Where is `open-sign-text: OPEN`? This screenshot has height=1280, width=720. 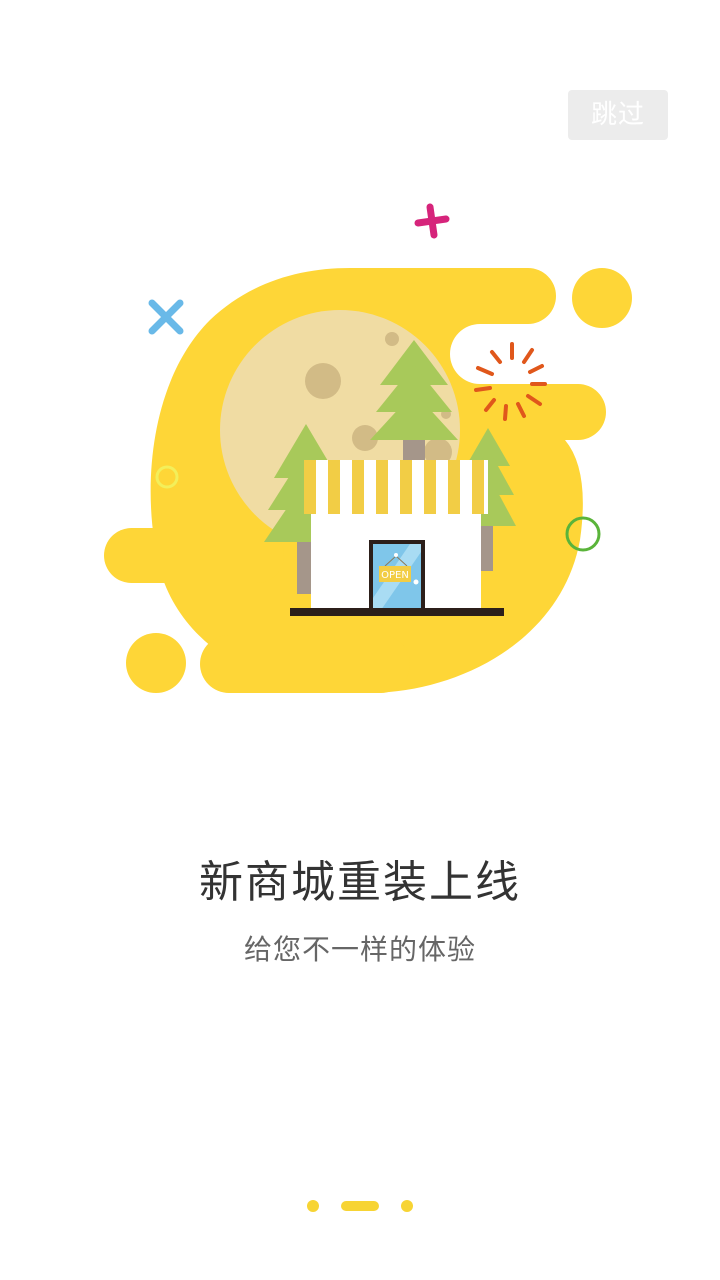
open-sign-text: OPEN is located at coordinates (395, 575).